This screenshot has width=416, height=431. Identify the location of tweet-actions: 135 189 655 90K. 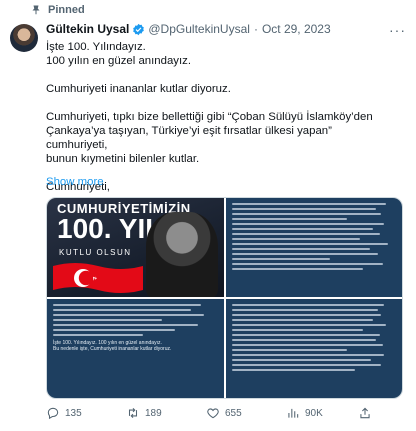
(226, 413).